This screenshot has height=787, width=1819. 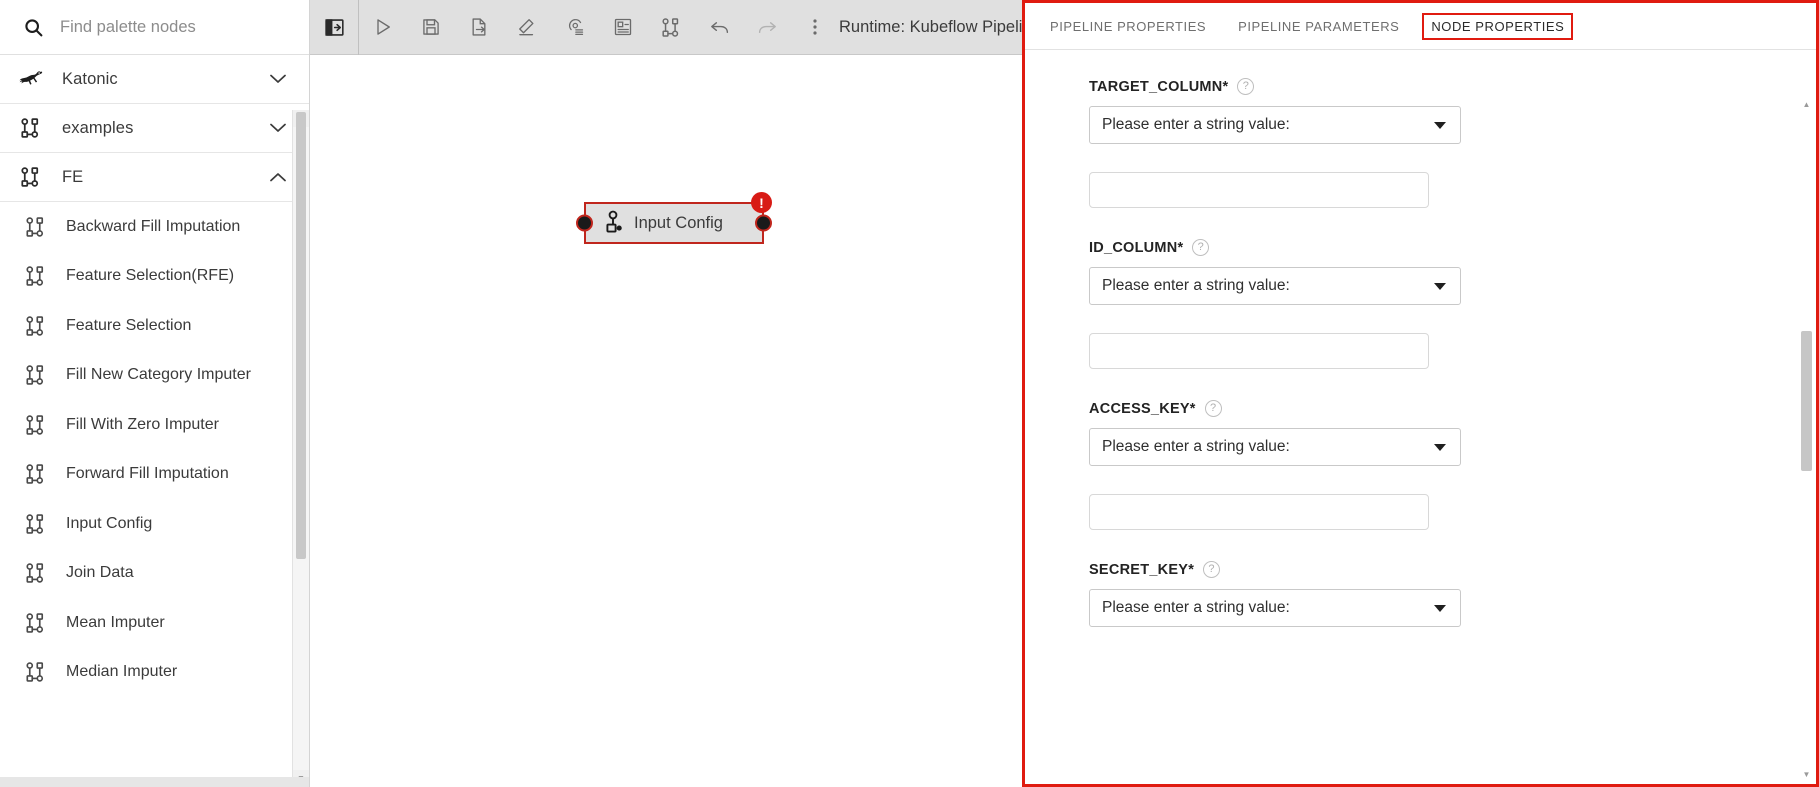 I want to click on overflow-menu-button, so click(x=815, y=27).